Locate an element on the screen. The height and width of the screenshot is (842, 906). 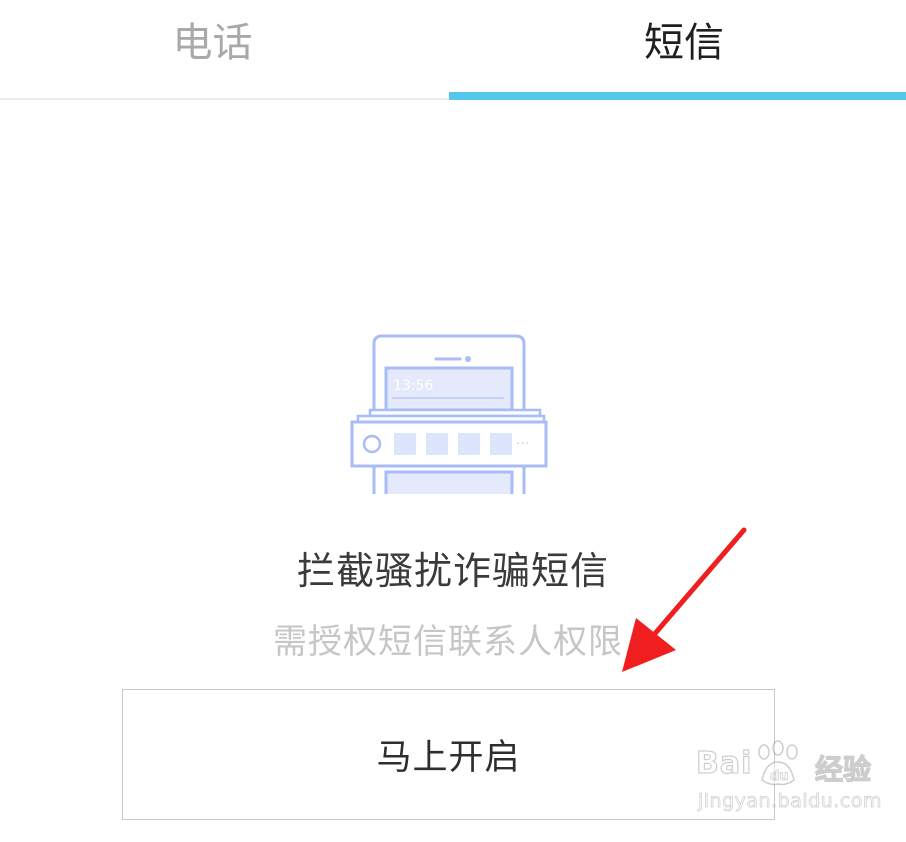
baidu-jingyan-watermark: Bai du 经验 jingyan.baidu.com is located at coordinates (795, 785).